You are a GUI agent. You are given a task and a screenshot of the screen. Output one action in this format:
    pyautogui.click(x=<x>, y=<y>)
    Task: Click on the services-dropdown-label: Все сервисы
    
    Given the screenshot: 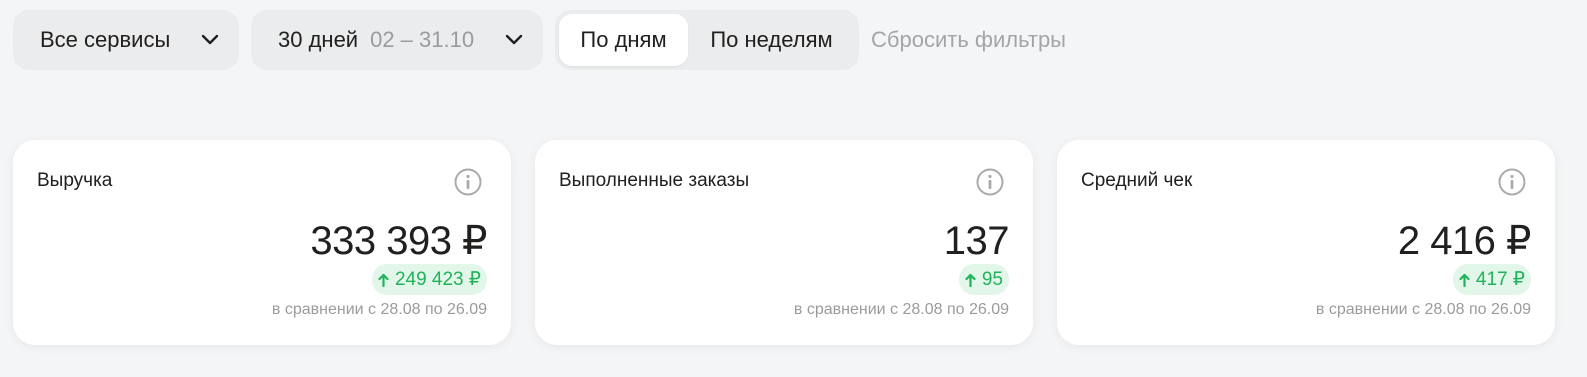 What is the action you would take?
    pyautogui.click(x=105, y=39)
    